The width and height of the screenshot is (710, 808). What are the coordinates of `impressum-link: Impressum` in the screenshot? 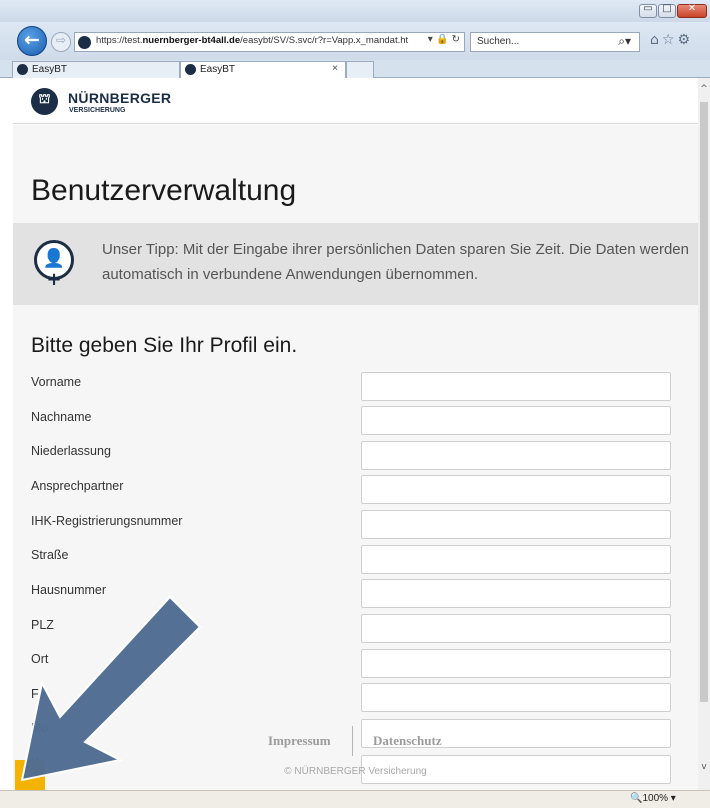 It's located at (299, 741).